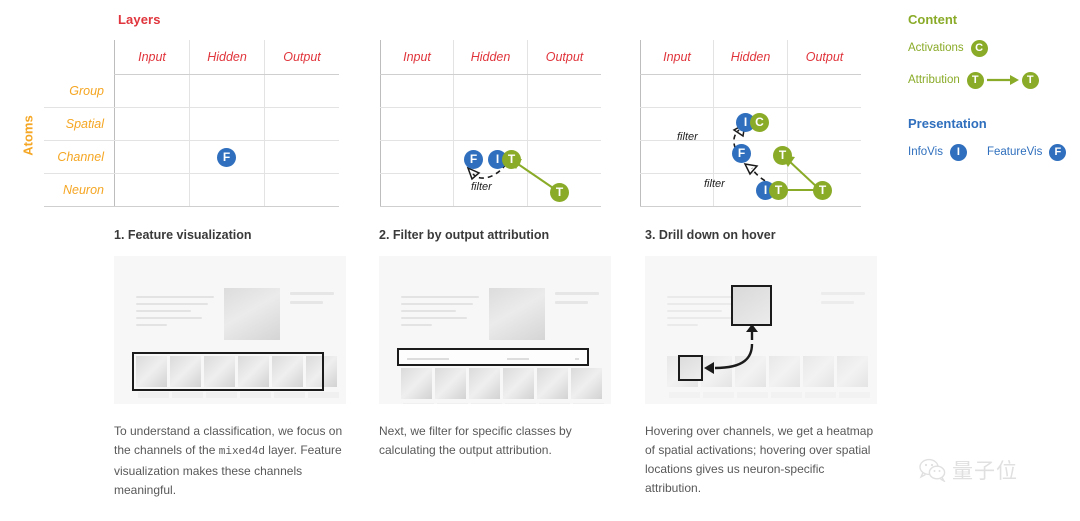 The image size is (1080, 521). What do you see at coordinates (687, 137) in the screenshot?
I see `filter-annotation-upper: filter` at bounding box center [687, 137].